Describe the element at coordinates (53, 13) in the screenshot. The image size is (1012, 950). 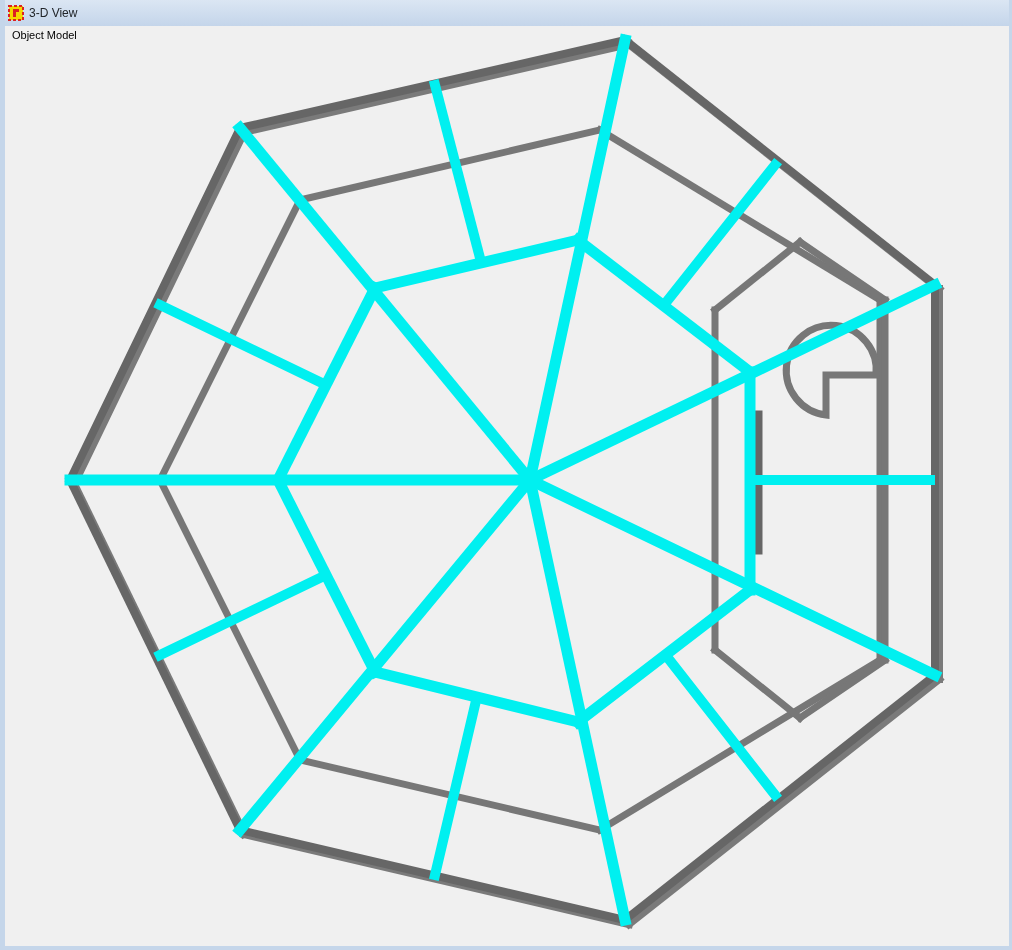
I see `window-title: 3-D View` at that location.